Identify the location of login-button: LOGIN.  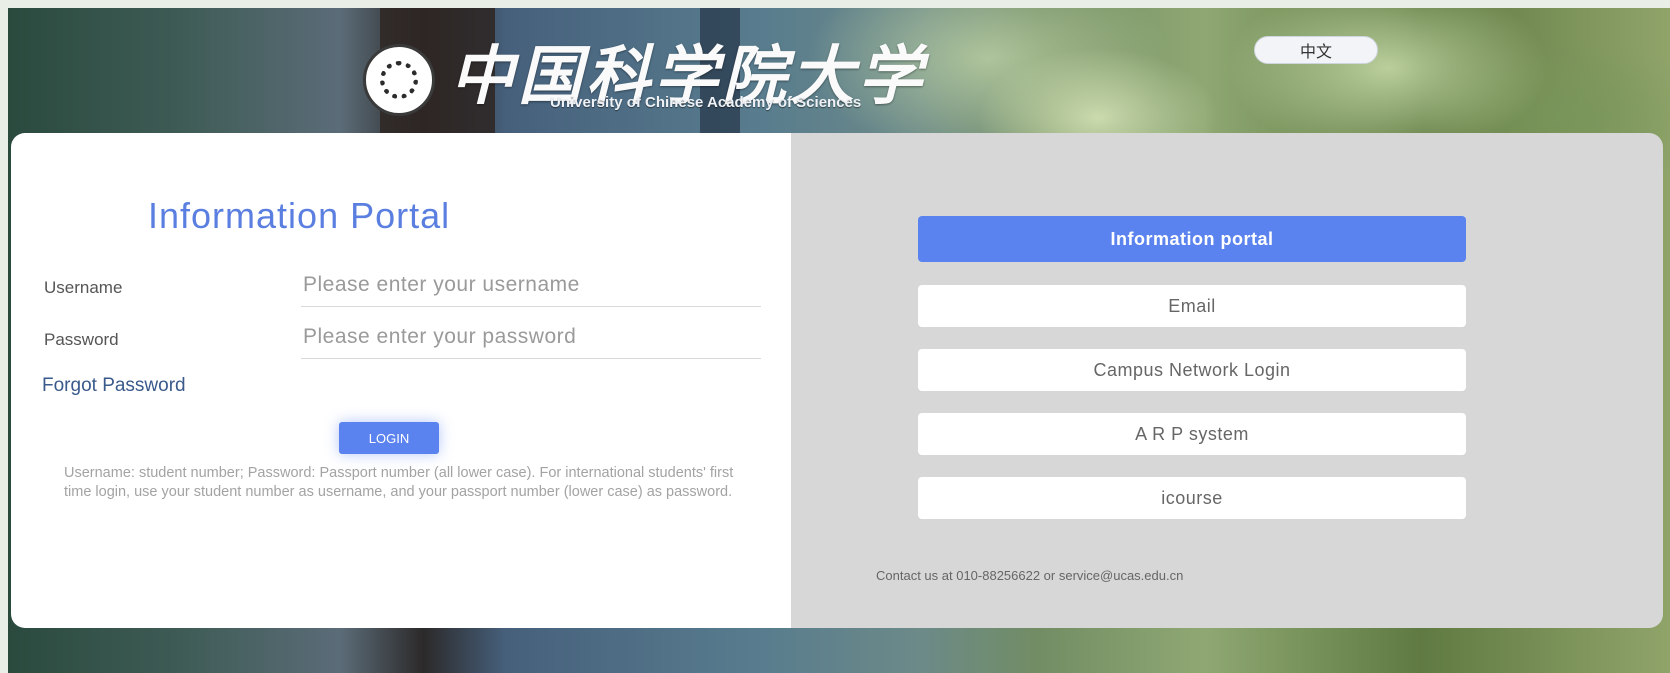
(389, 438).